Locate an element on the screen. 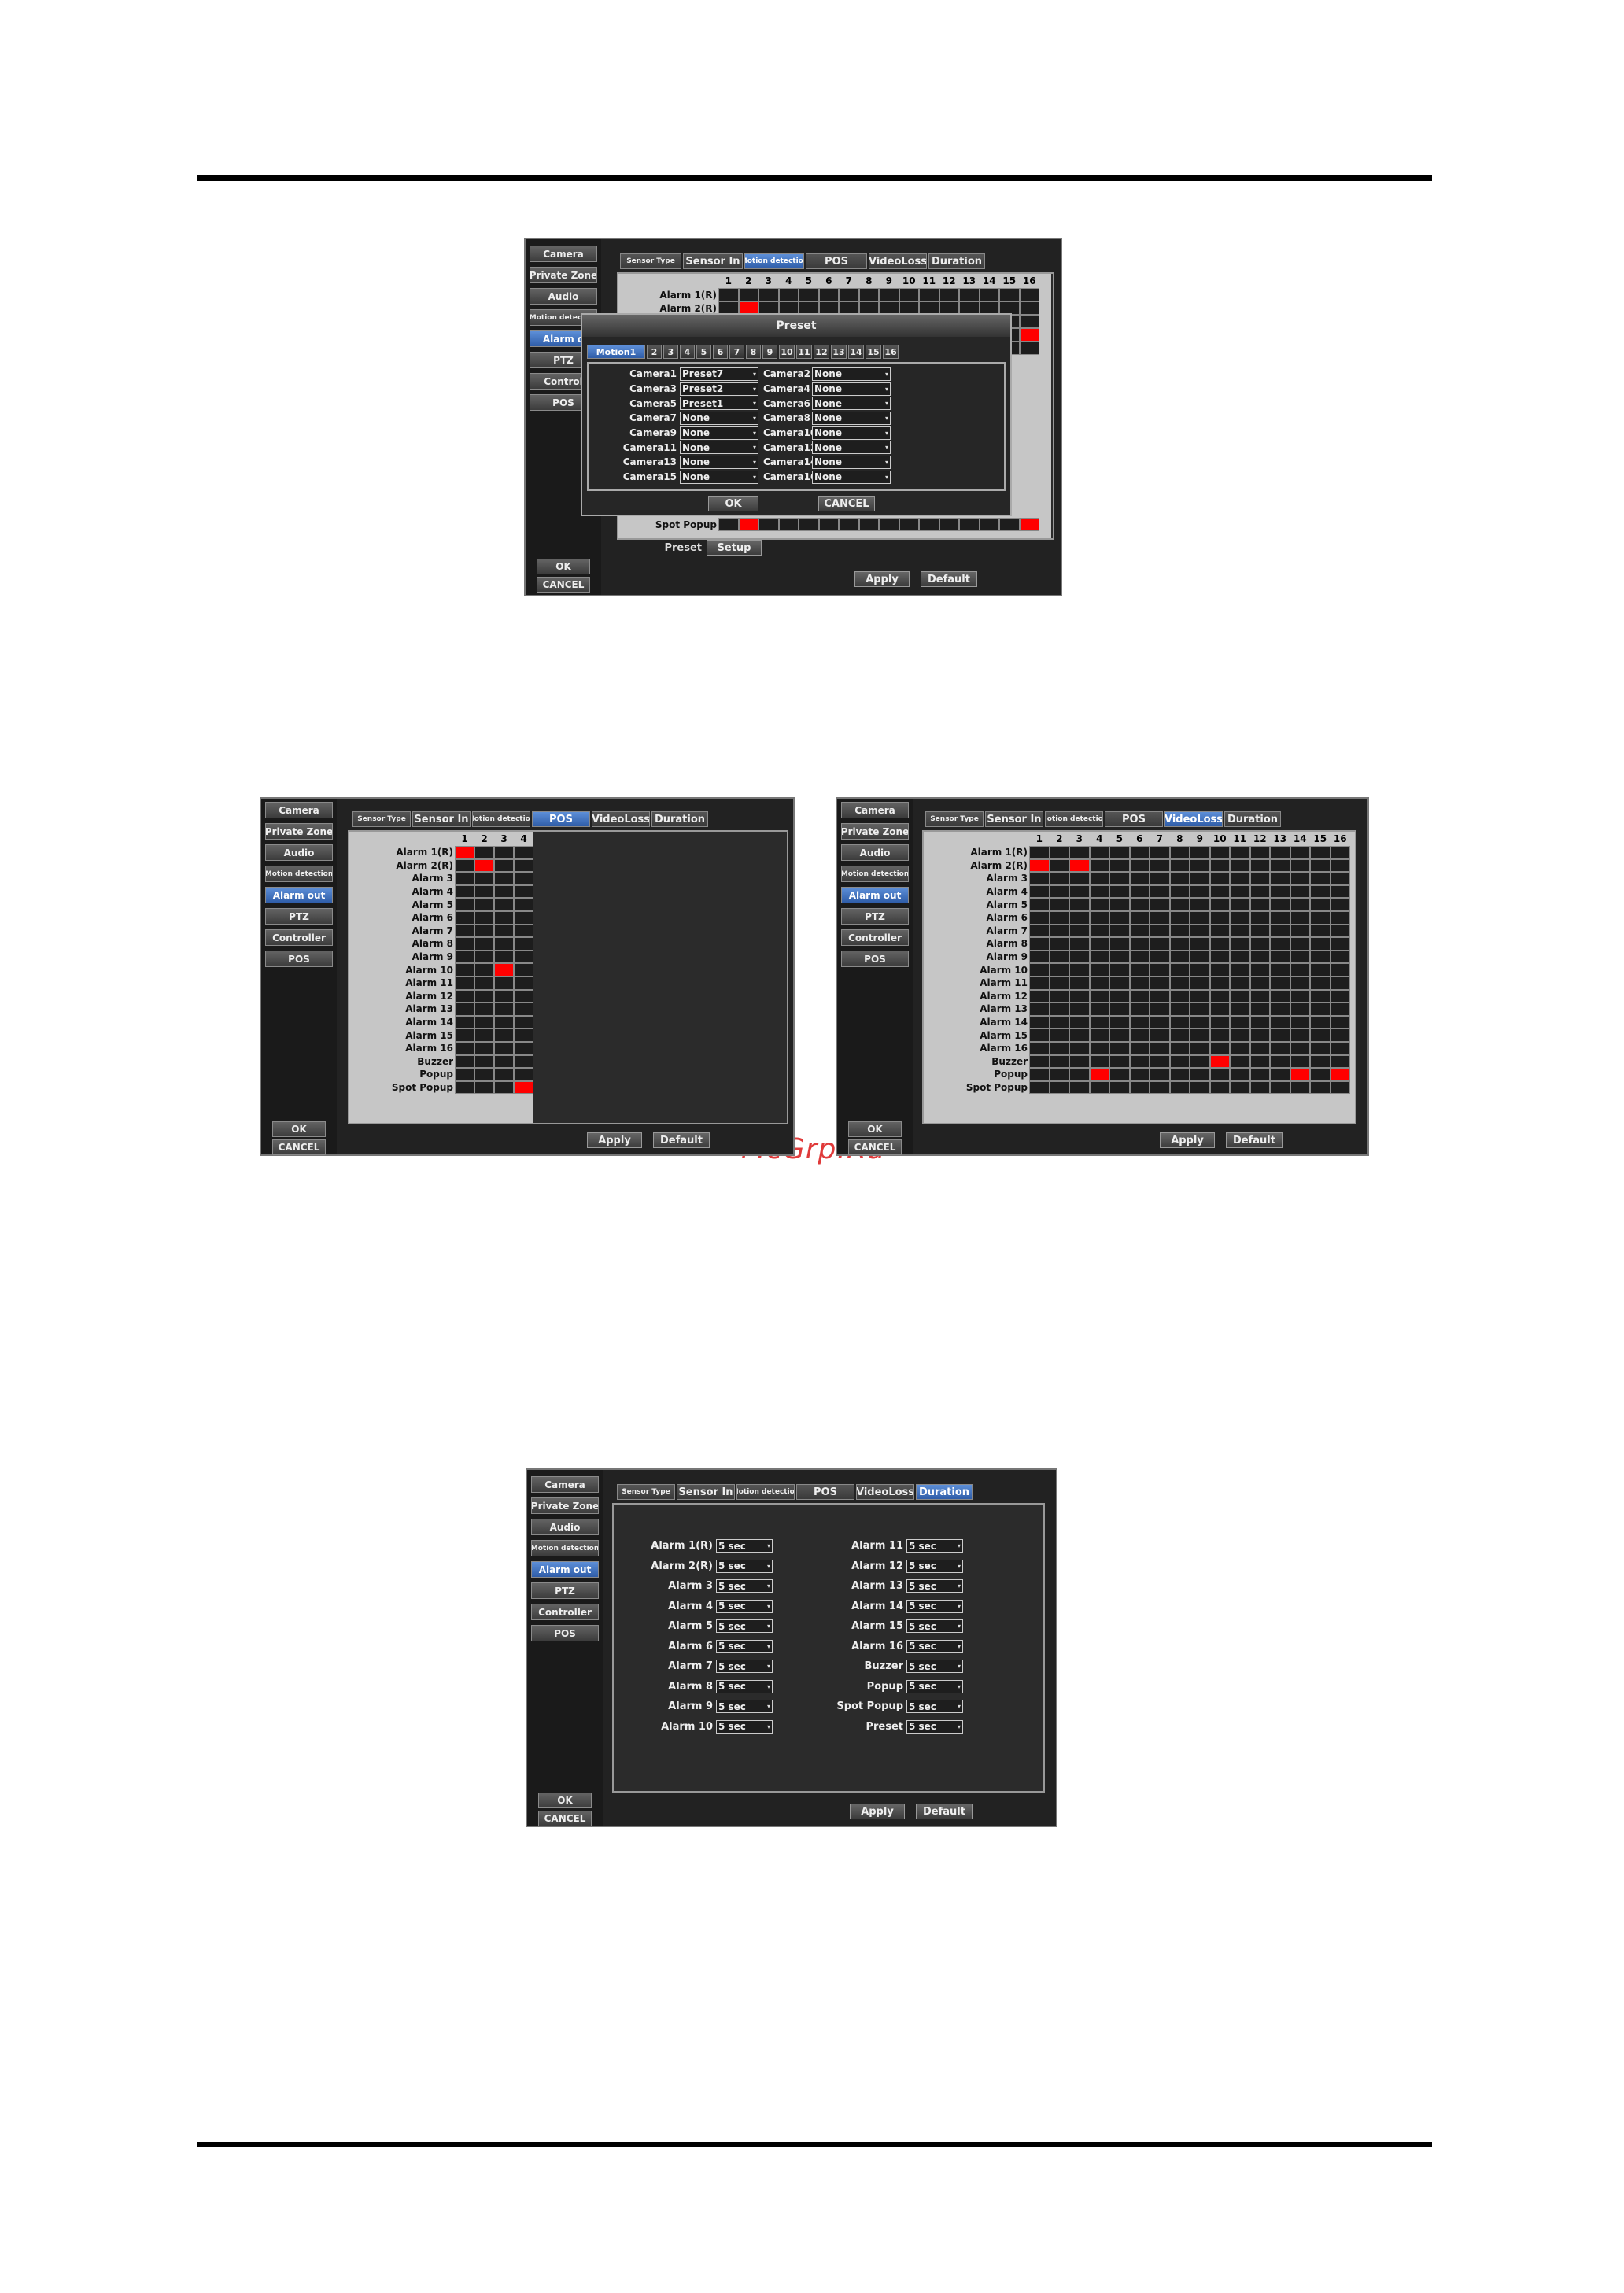 This screenshot has height=2293, width=1624. tab-videoloss: VideoLoss is located at coordinates (885, 1492).